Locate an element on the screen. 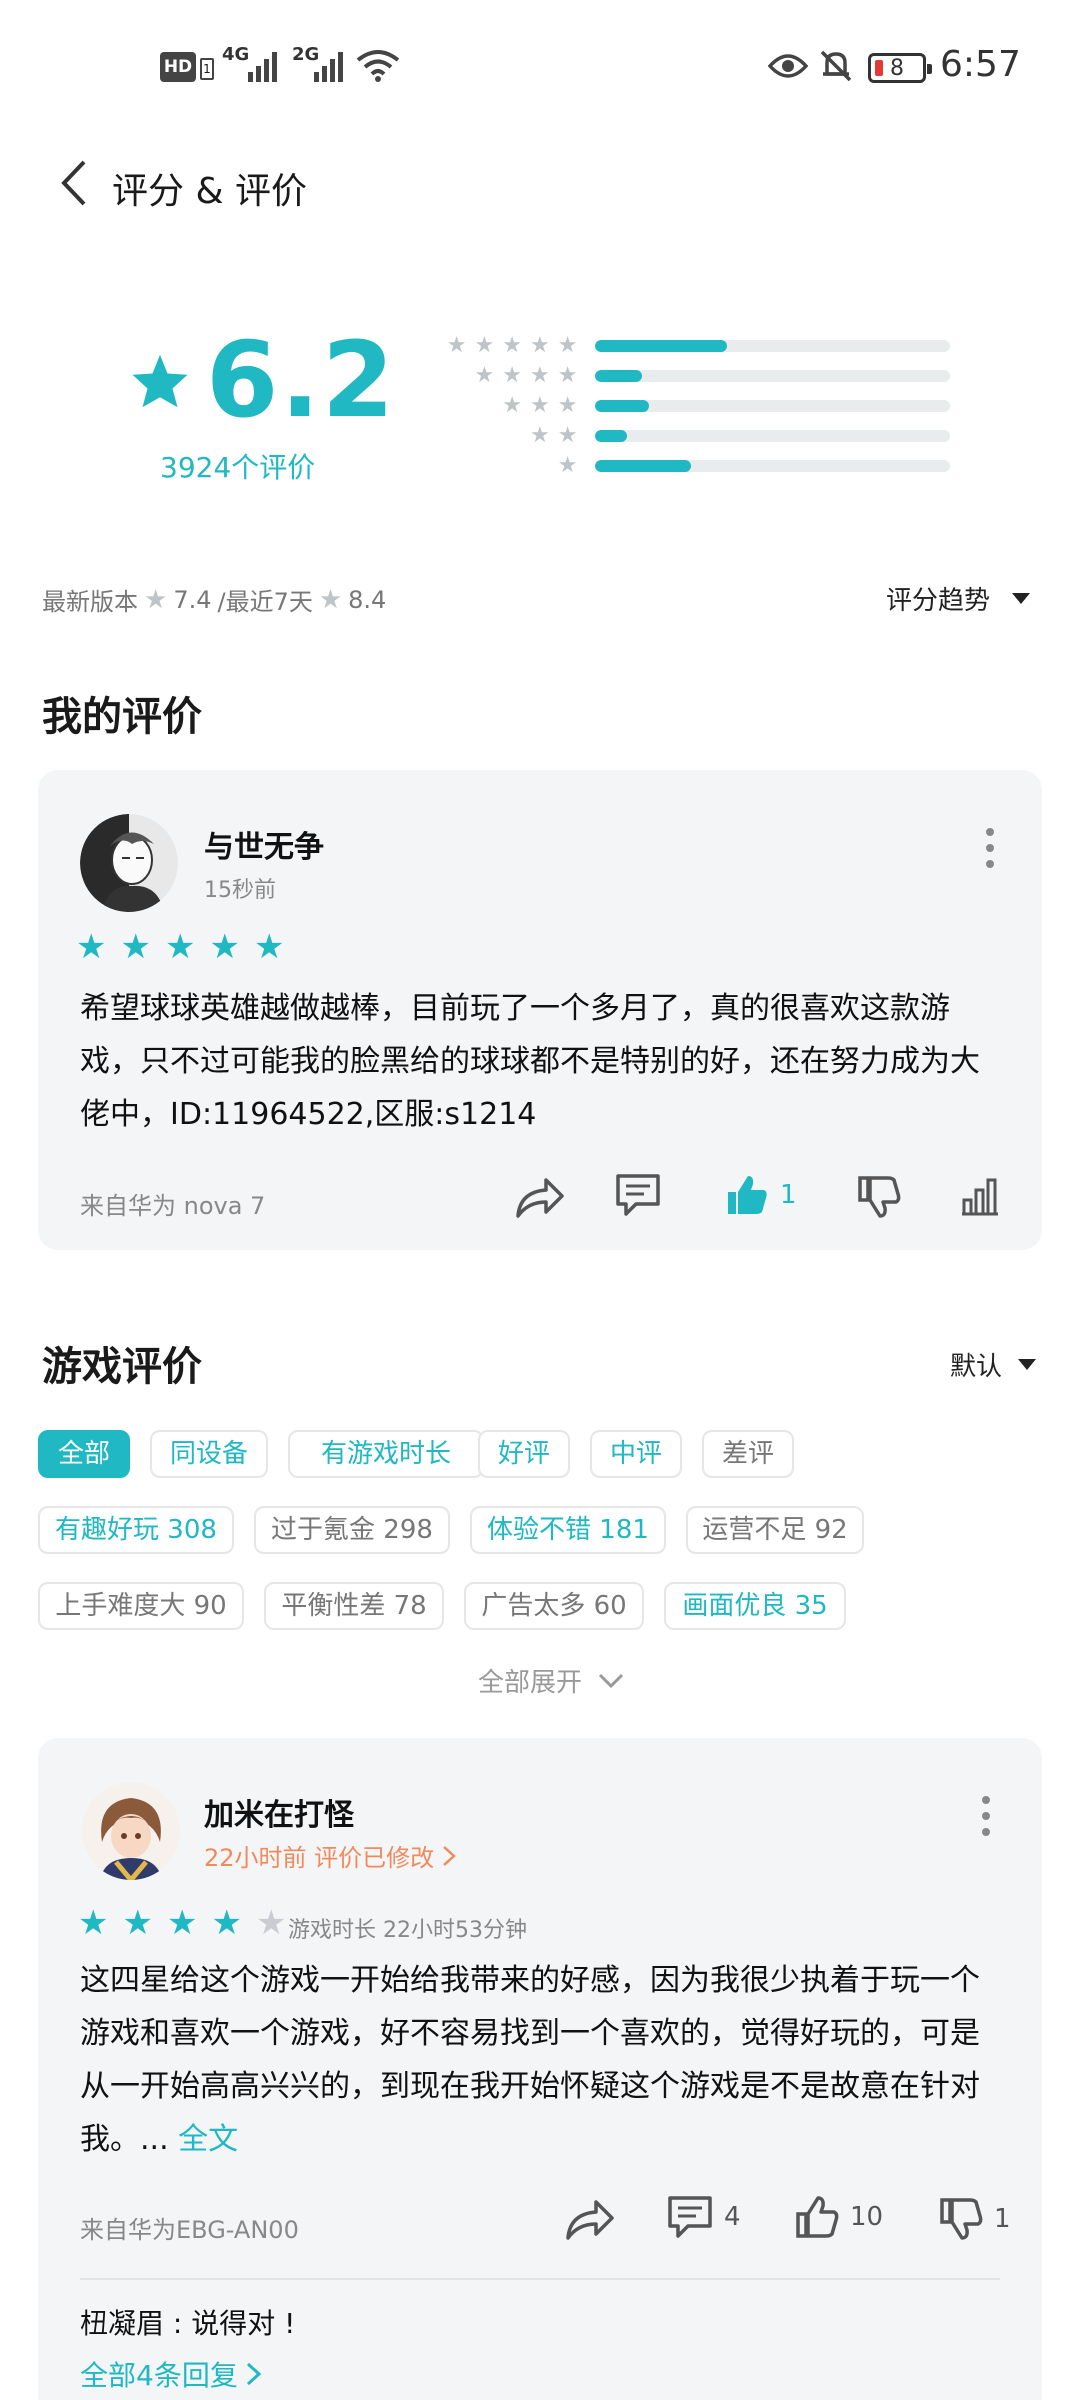 This screenshot has width=1080, height=2400. latest-version-label: 最新版本 is located at coordinates (90, 602).